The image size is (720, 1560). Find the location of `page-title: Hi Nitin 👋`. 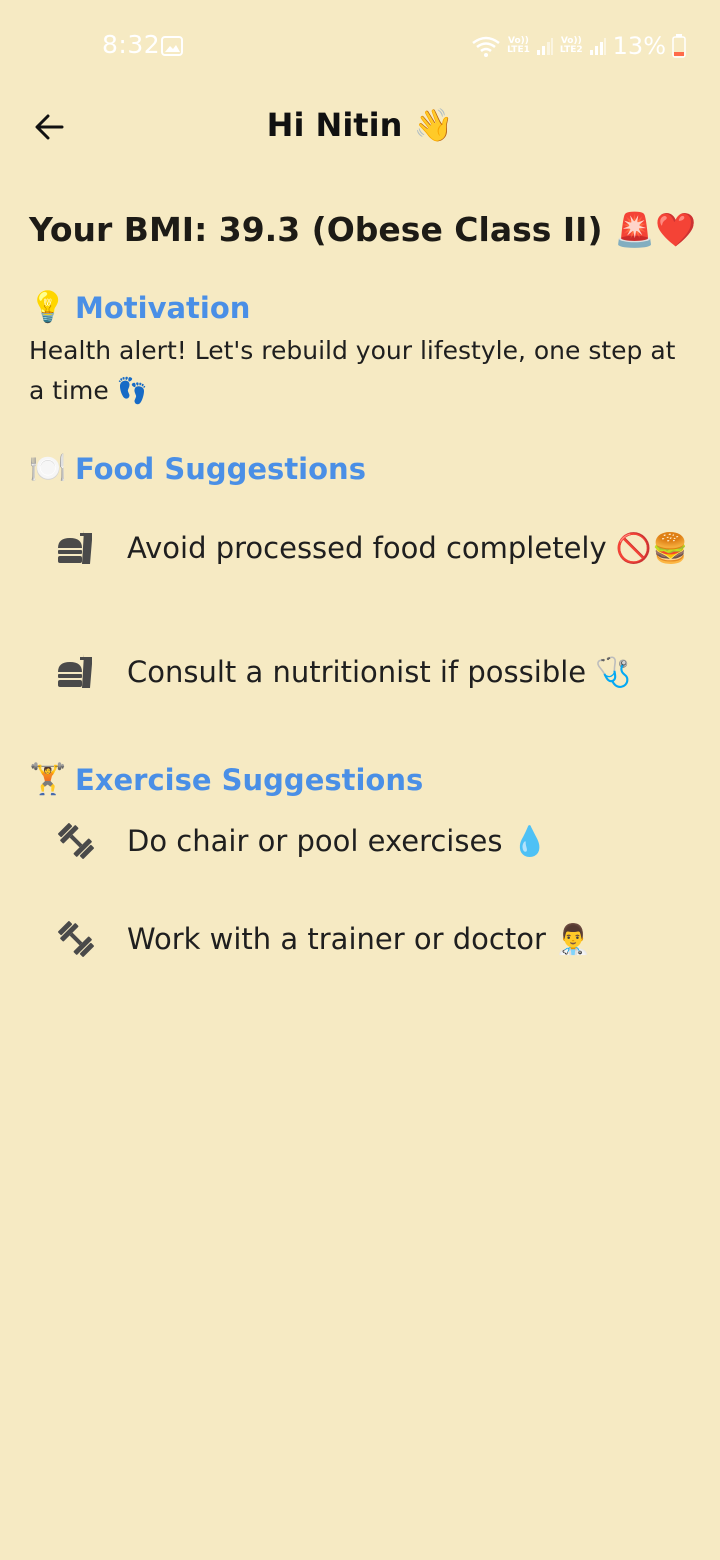

page-title: Hi Nitin 👋 is located at coordinates (360, 125).